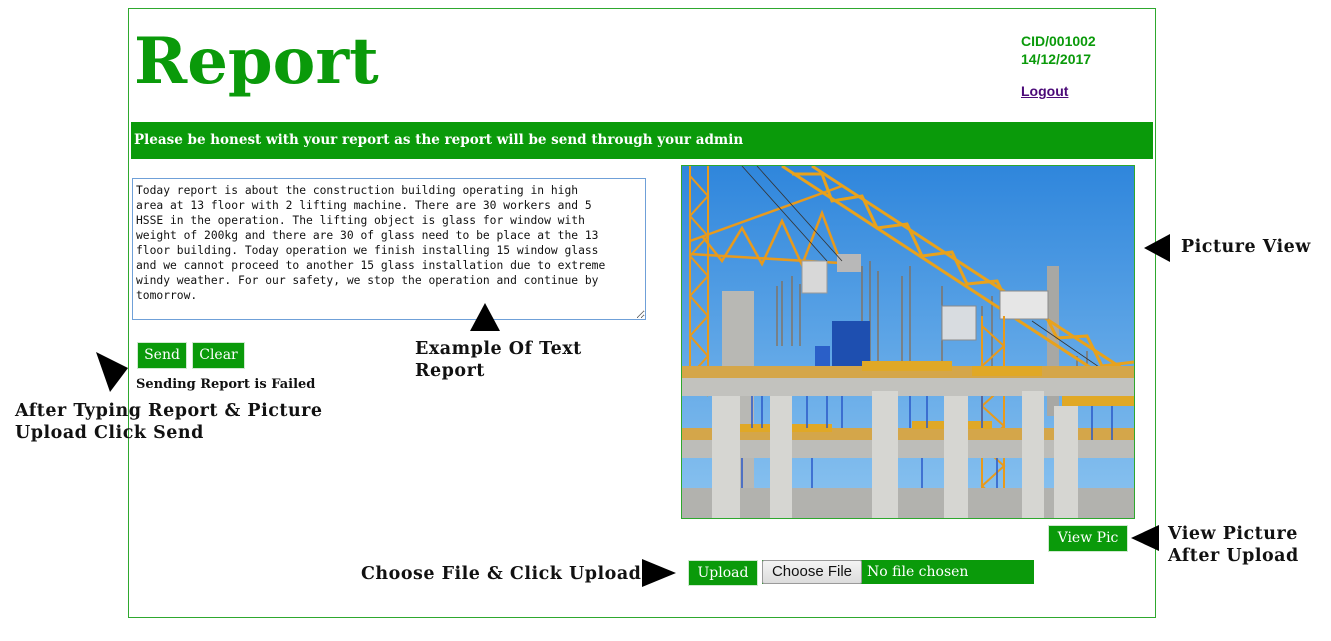  I want to click on pointer-arrow-viewpic-icon, so click(1145, 538).